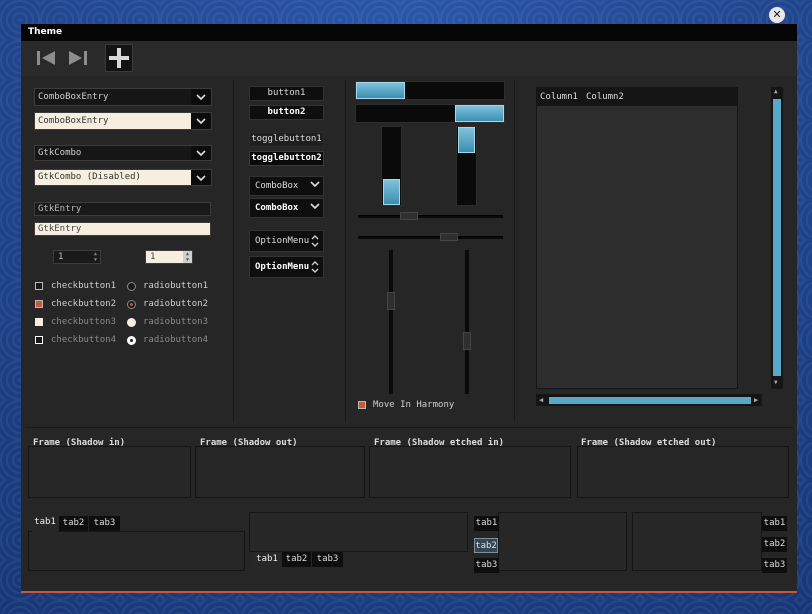 The width and height of the screenshot is (812, 614). I want to click on button-1: button1, so click(286, 93).